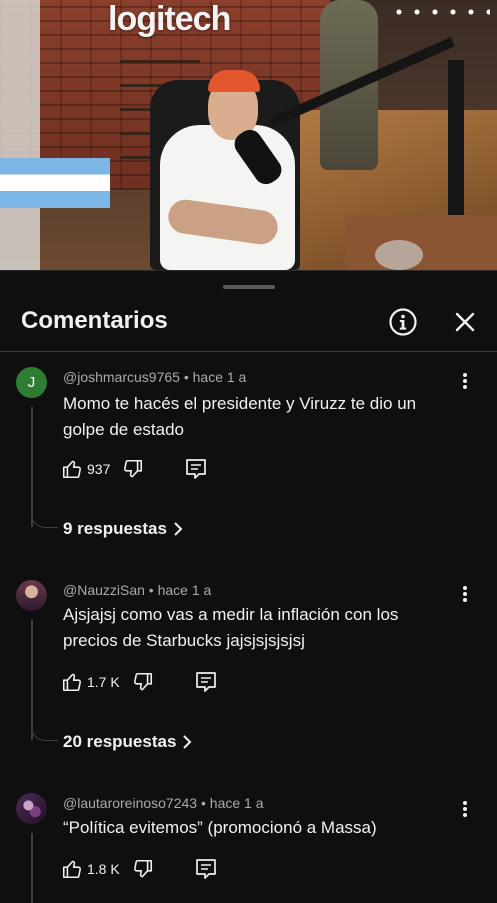 This screenshot has width=497, height=903. What do you see at coordinates (55, 183) in the screenshot?
I see `argentina-flag` at bounding box center [55, 183].